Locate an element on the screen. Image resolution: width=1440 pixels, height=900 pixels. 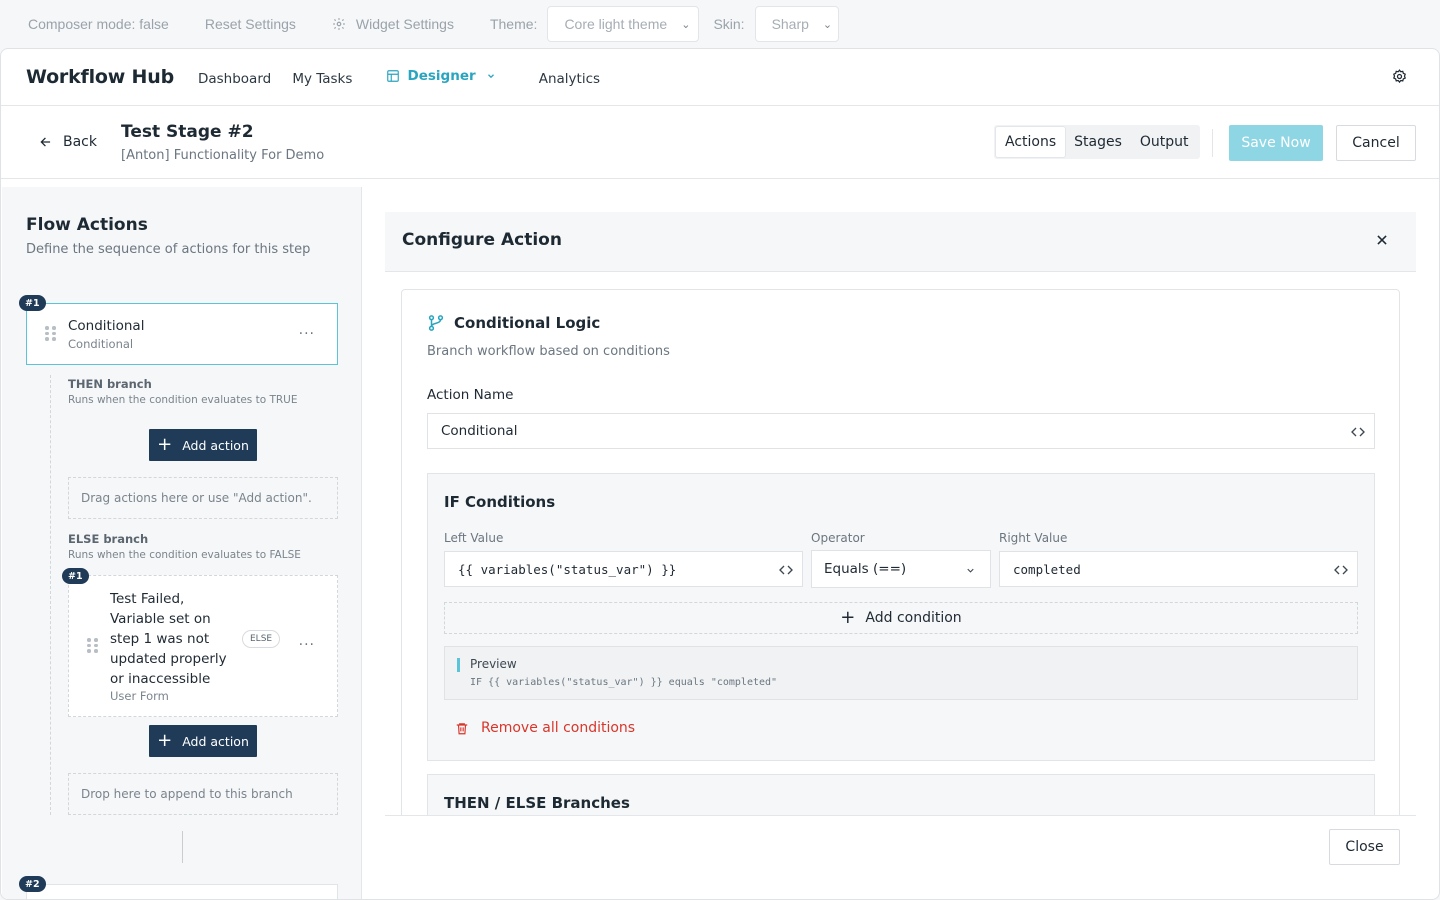
then-branch-heading: THEN branch is located at coordinates (110, 384).